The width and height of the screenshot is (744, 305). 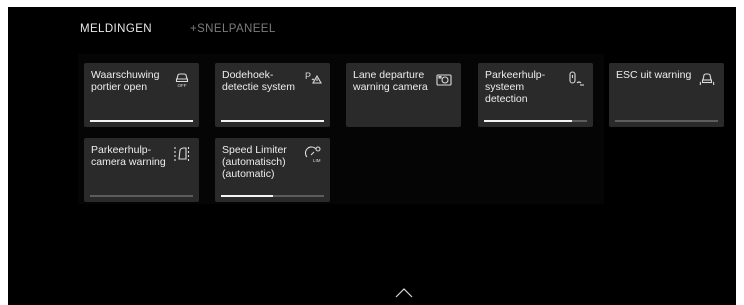 I want to click on tab-meldingen: MELDINGEN, so click(x=116, y=29).